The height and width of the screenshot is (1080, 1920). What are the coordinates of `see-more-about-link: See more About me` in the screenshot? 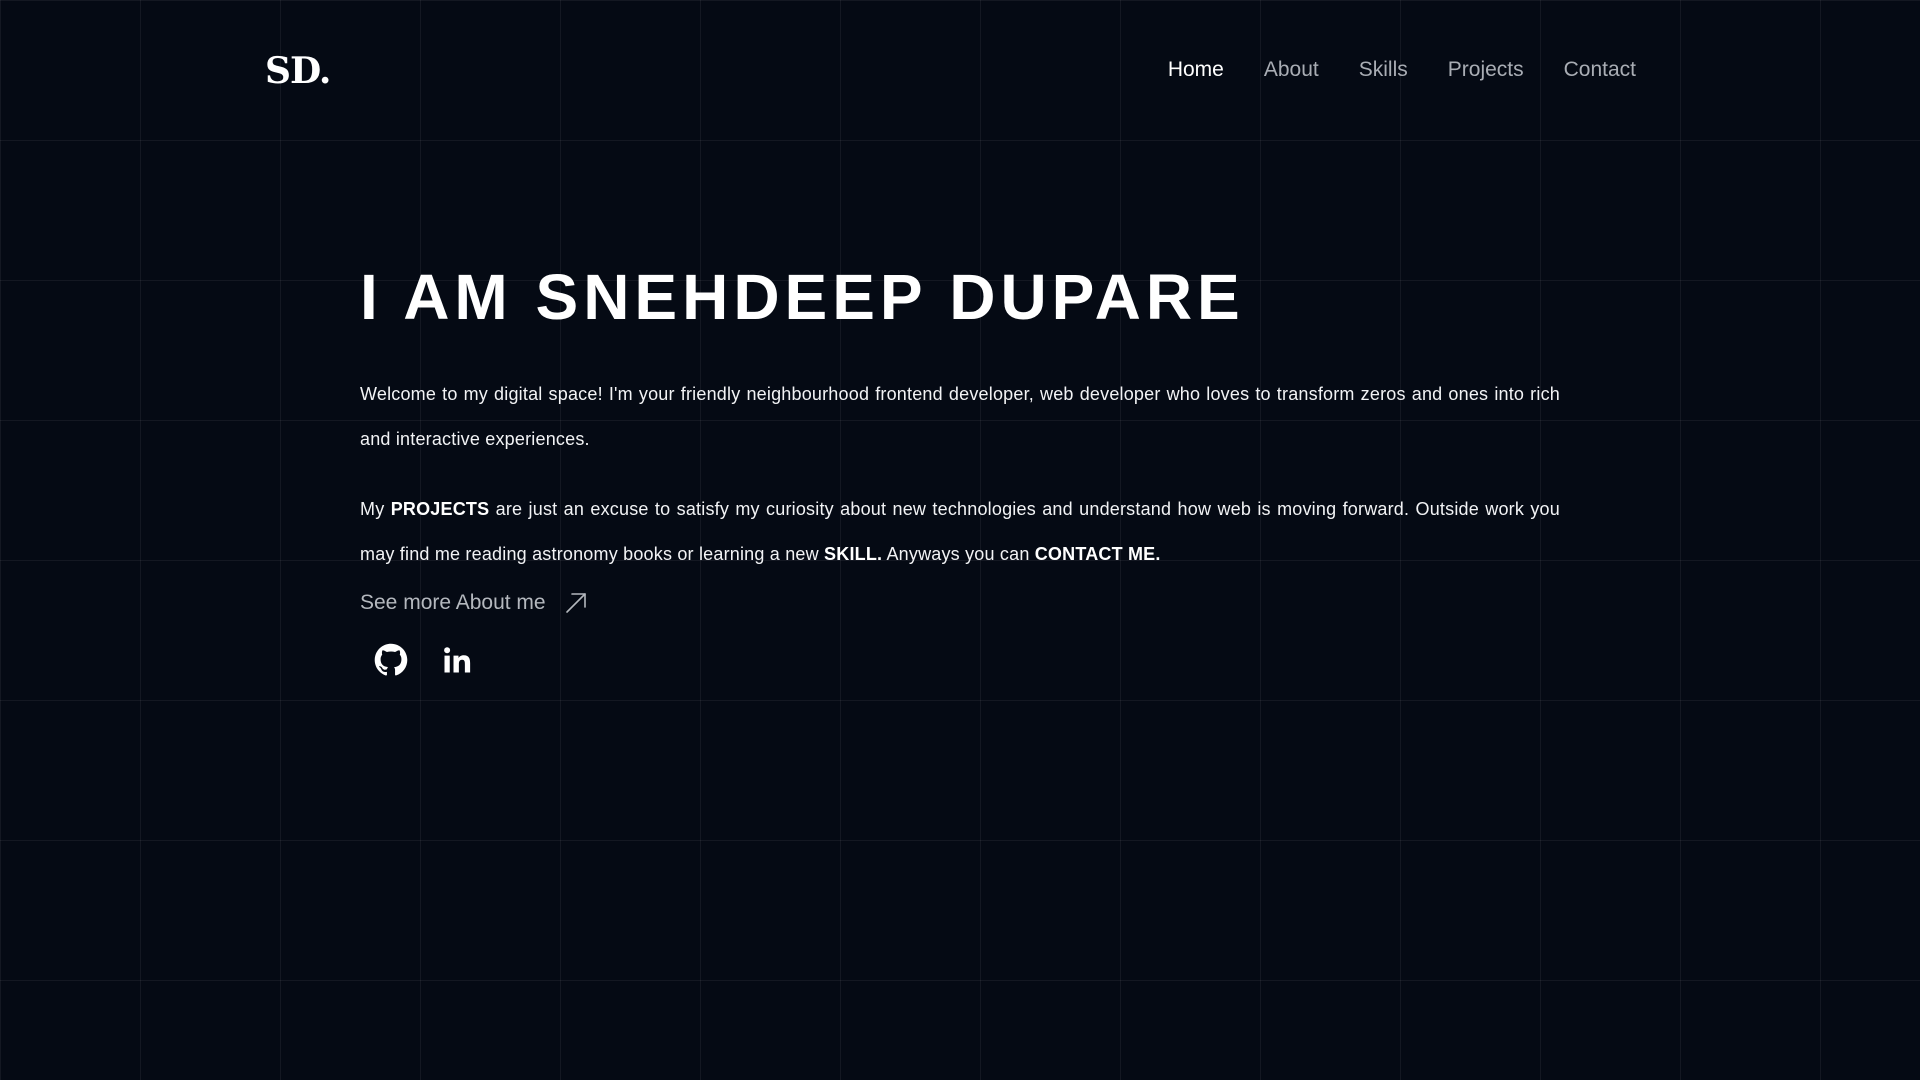 It's located at (474, 603).